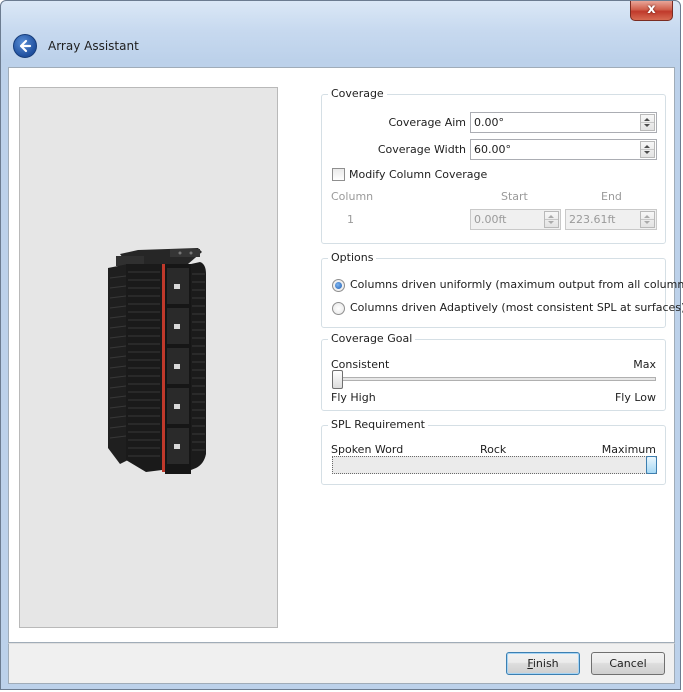 The height and width of the screenshot is (692, 683). I want to click on column-start-arrows, so click(551, 219).